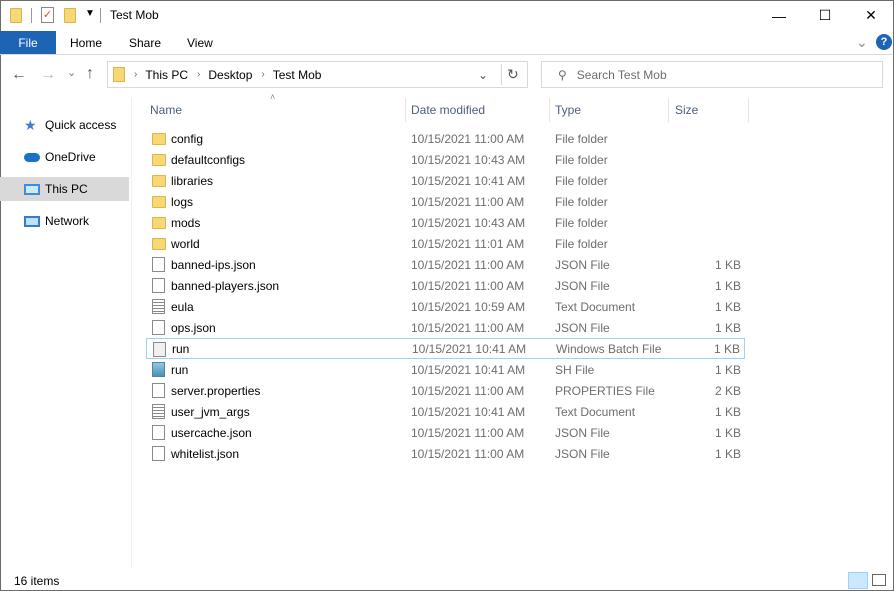 Image resolution: width=894 pixels, height=591 pixels. I want to click on sidebar-item-network: Network, so click(64, 221).